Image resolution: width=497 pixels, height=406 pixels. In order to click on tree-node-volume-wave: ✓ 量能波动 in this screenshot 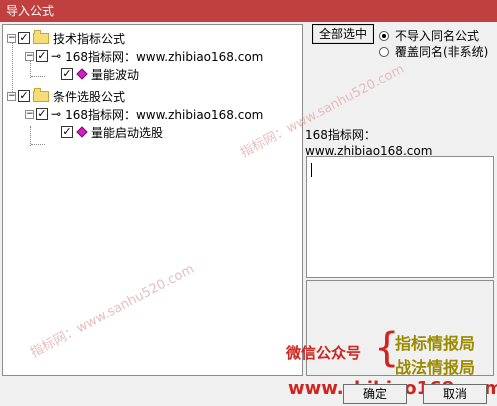, I will do `click(100, 74)`.